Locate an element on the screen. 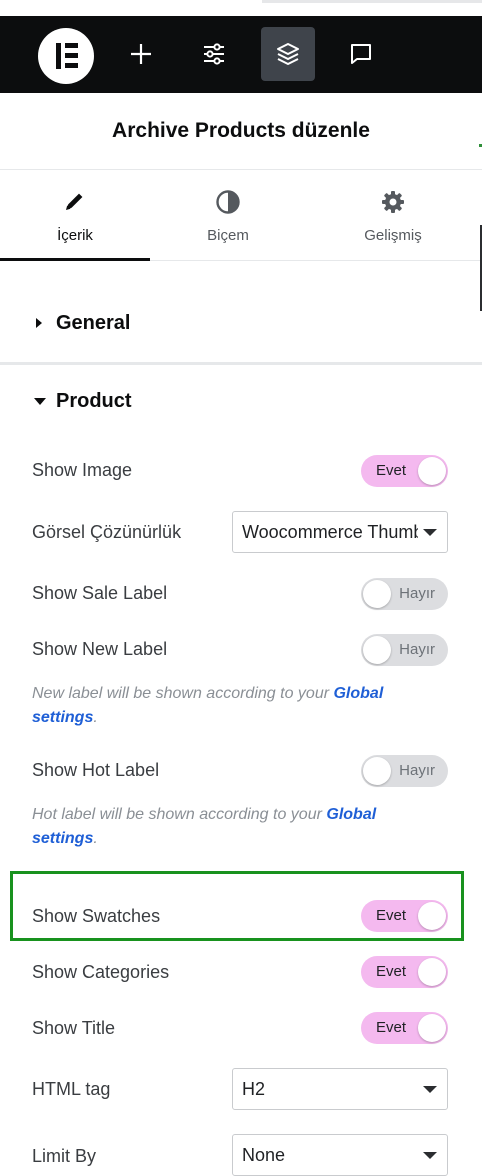 Image resolution: width=482 pixels, height=1176 pixels. add-element-button is located at coordinates (141, 54).